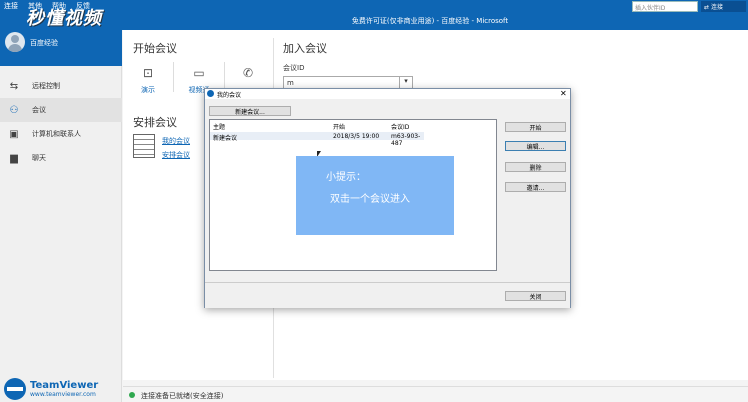 This screenshot has width=748, height=402. Describe the element at coordinates (248, 73) in the screenshot. I see `phone-icon: ✆` at that location.